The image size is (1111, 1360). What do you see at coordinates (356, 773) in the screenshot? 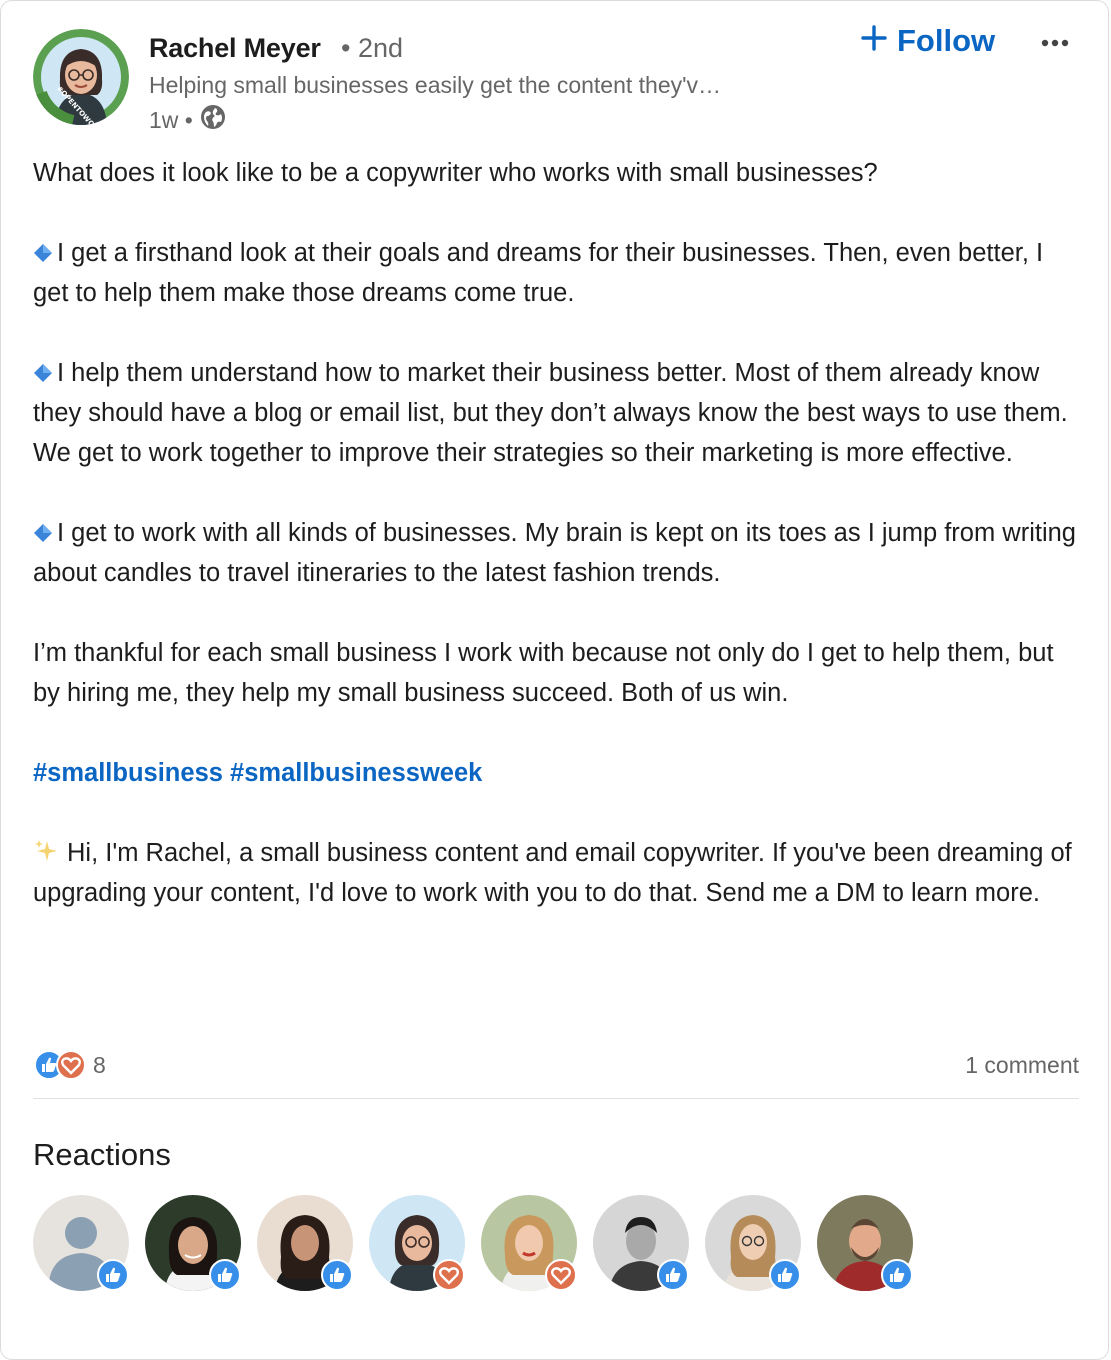
I see `hashtag-link: #smallbusinessweek` at bounding box center [356, 773].